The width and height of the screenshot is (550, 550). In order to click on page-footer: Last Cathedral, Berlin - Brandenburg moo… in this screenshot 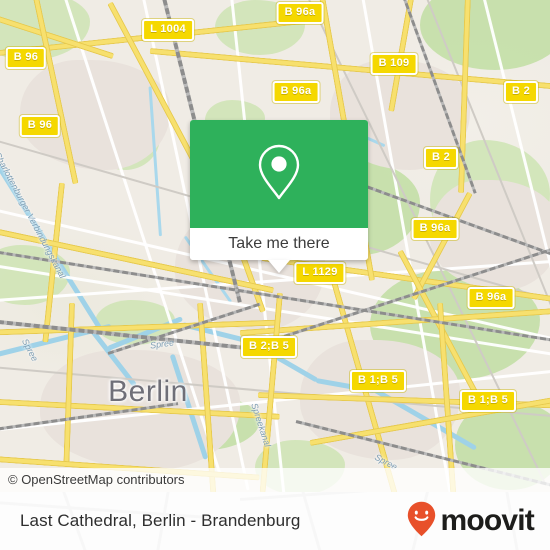, I will do `click(275, 521)`.